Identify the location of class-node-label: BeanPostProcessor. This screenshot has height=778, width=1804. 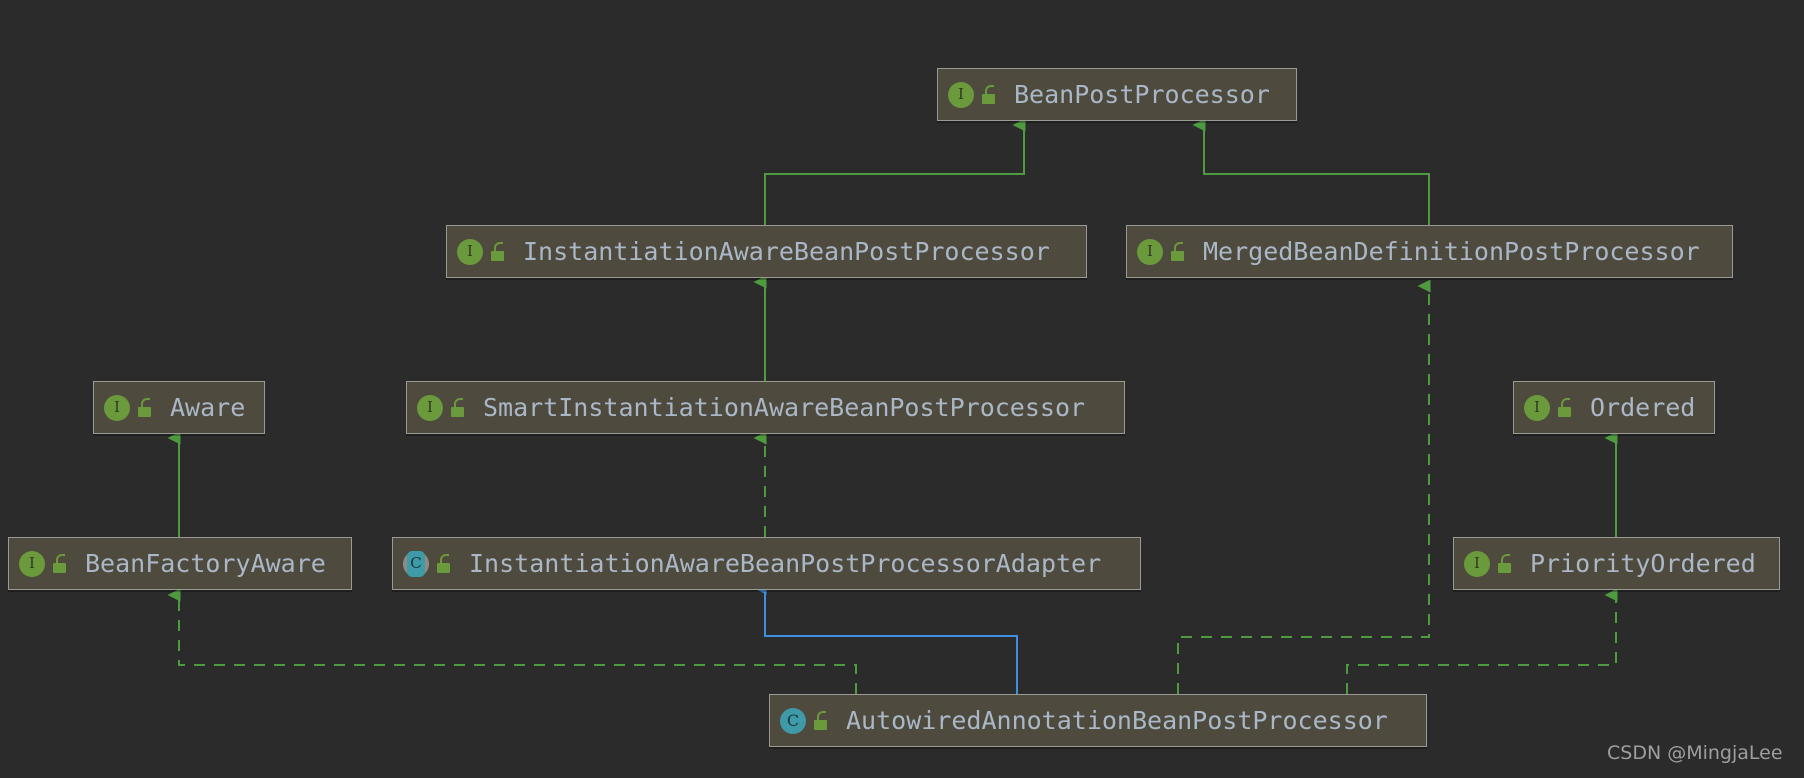
(1142, 94).